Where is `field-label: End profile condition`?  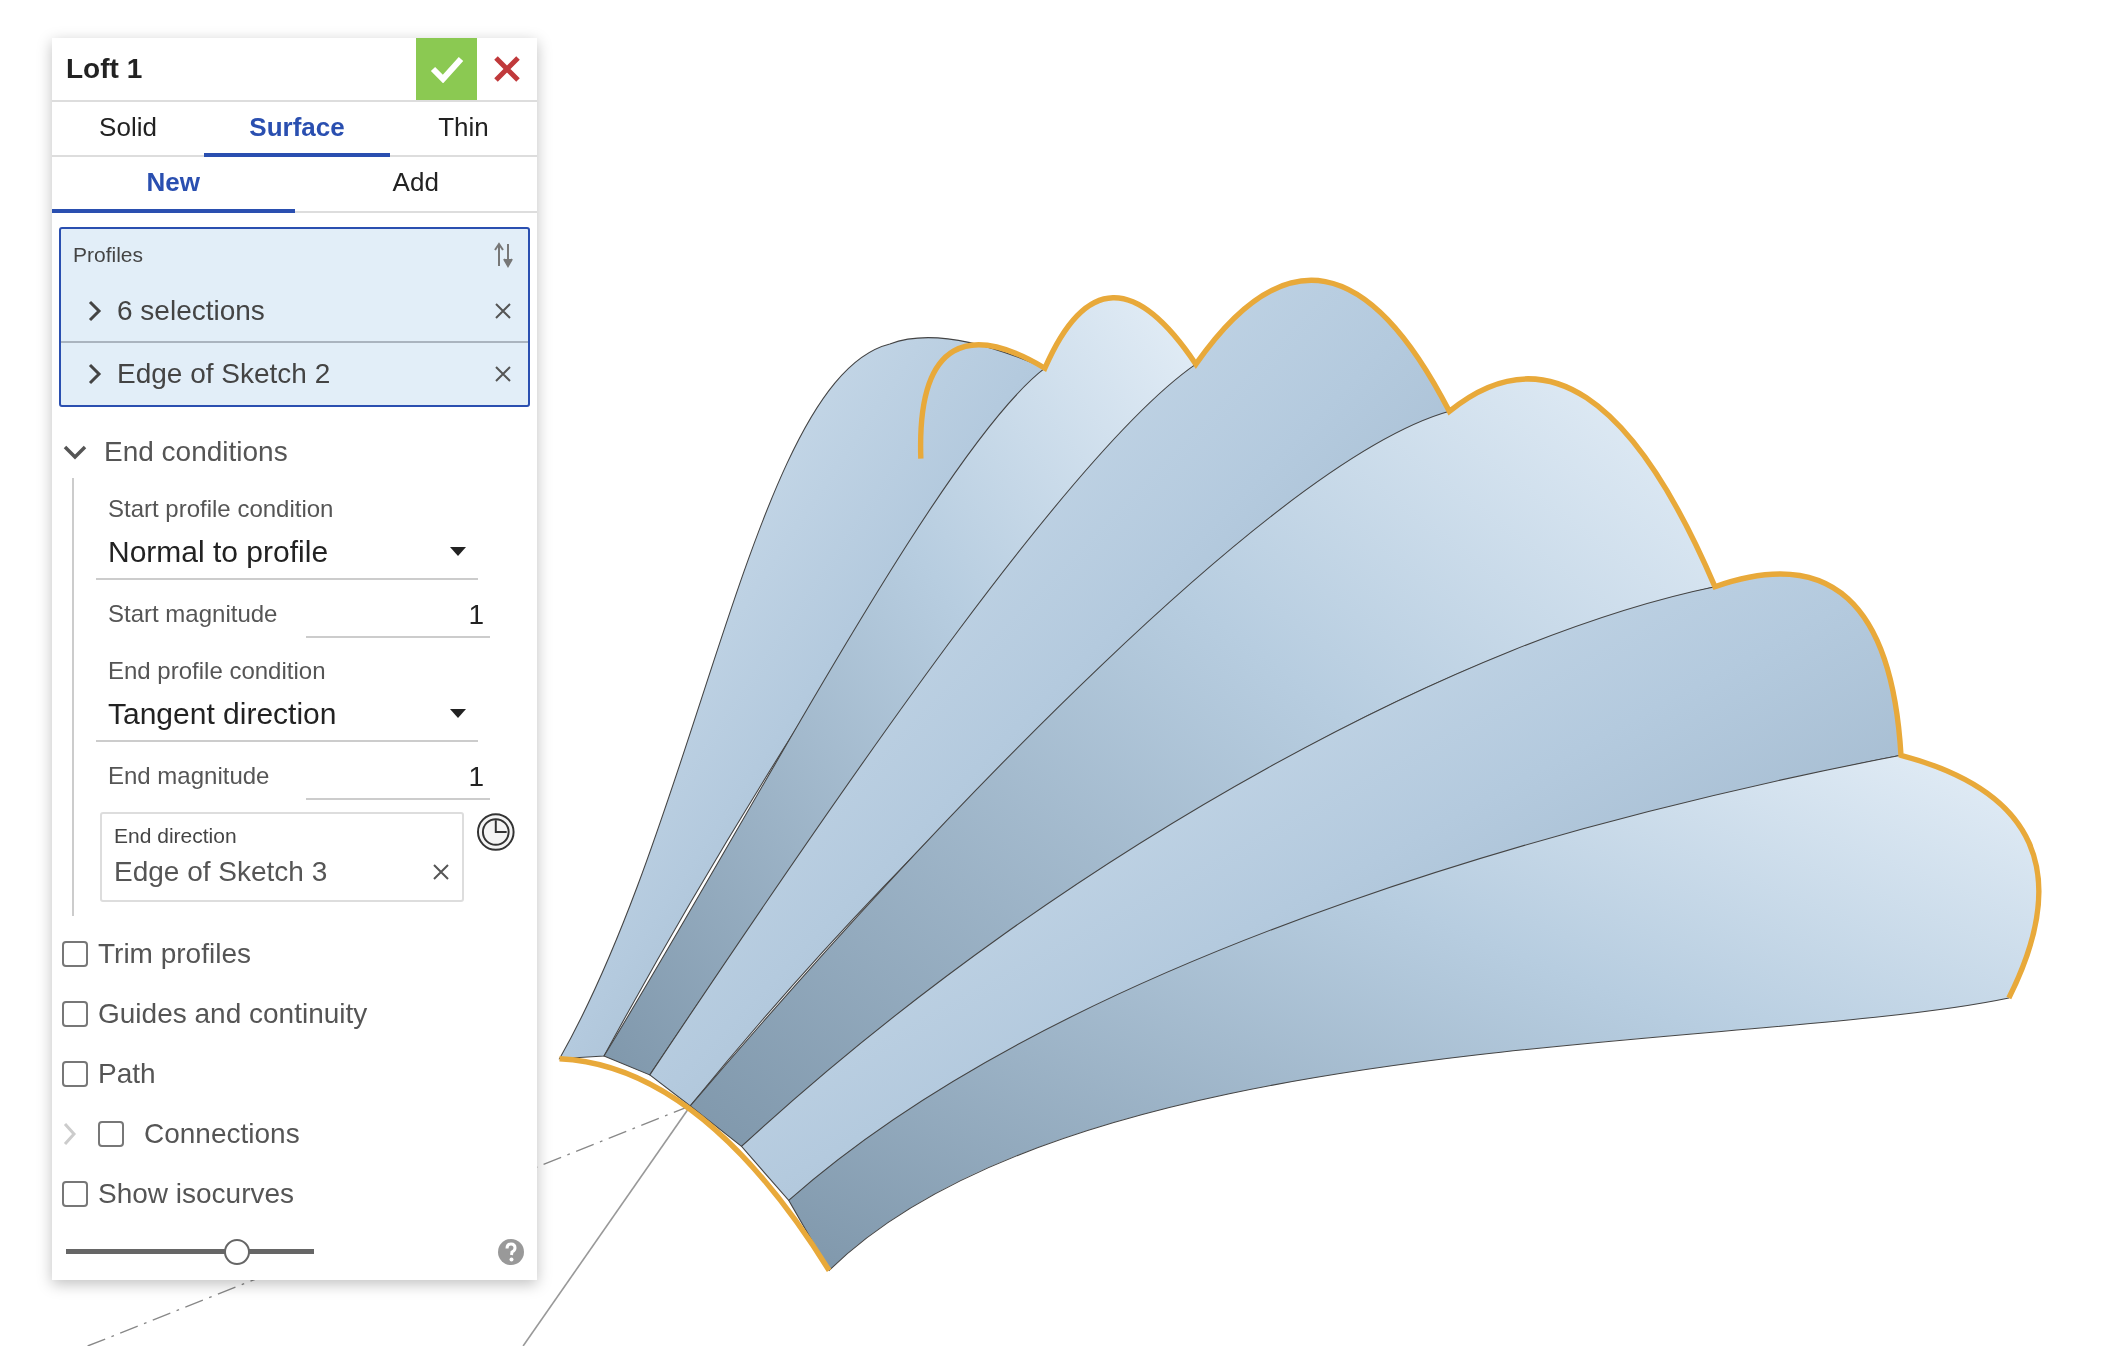
field-label: End profile condition is located at coordinates (217, 670).